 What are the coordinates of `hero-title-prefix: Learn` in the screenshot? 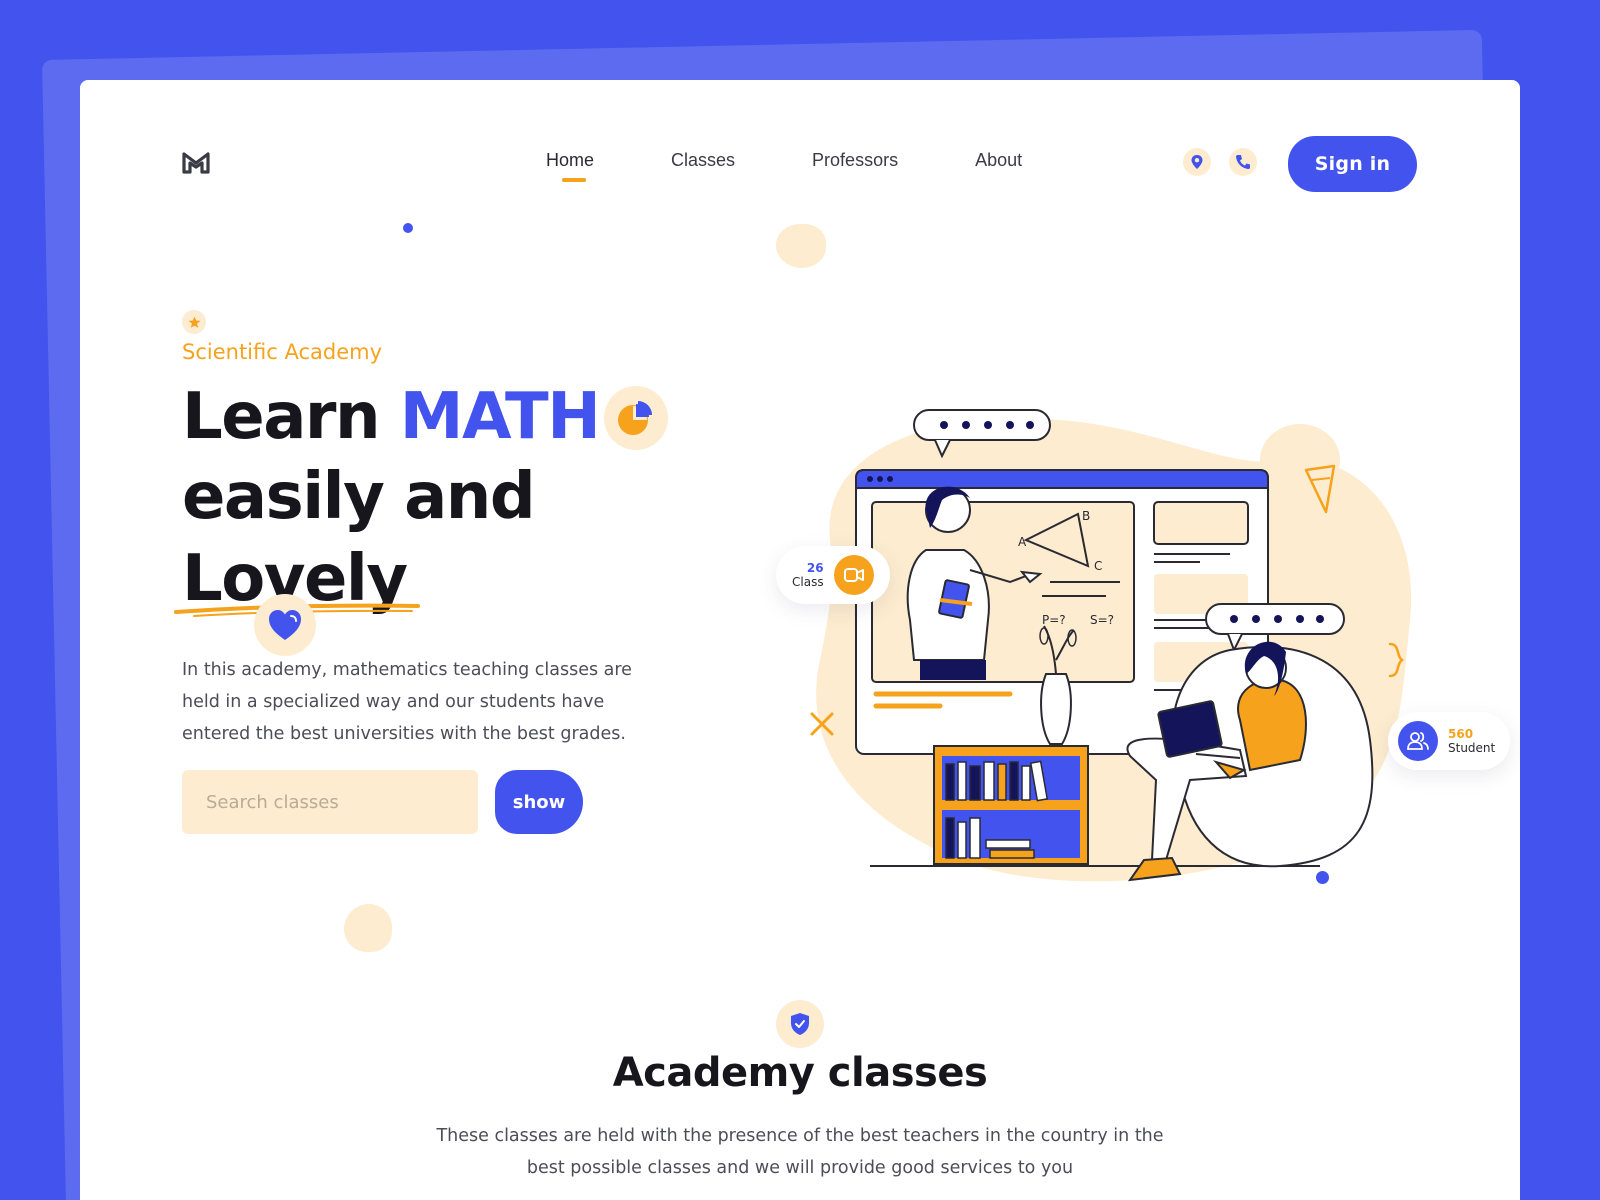 It's located at (291, 417).